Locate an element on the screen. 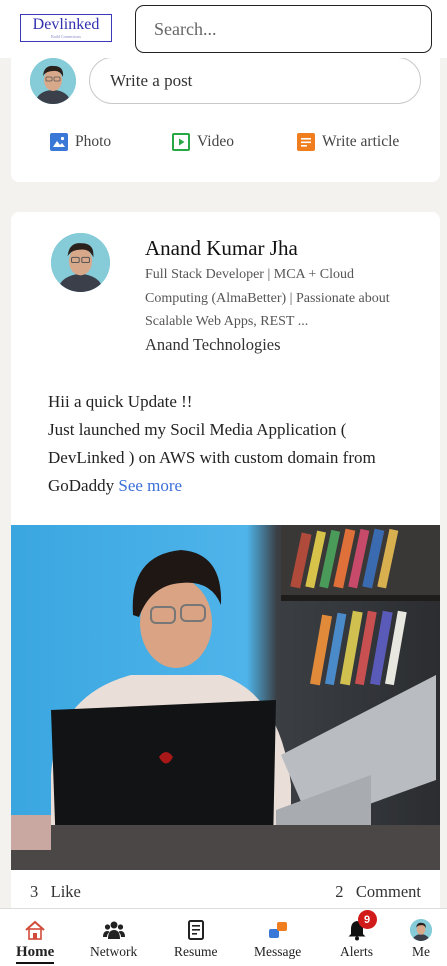 This screenshot has width=447, height=966. video-label: Video is located at coordinates (215, 141).